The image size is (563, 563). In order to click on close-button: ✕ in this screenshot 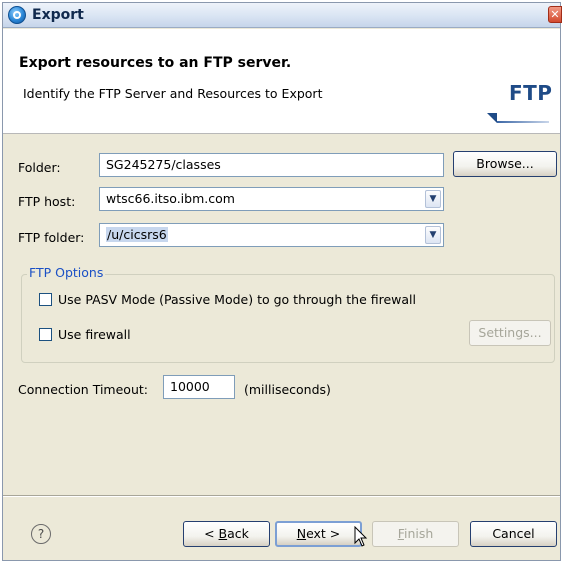, I will do `click(555, 14)`.